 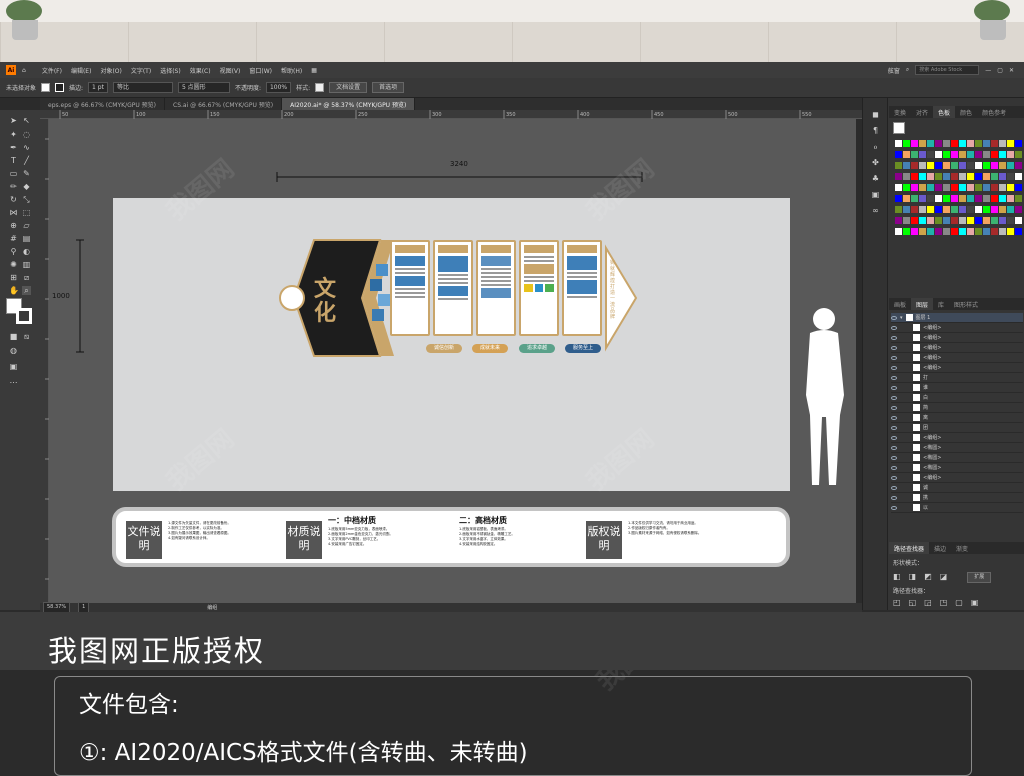 I want to click on tab-pathfinder: 路径查找器, so click(x=909, y=548).